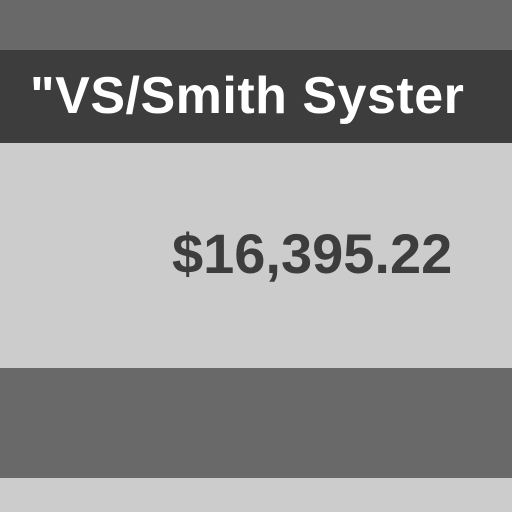  What do you see at coordinates (256, 25) in the screenshot?
I see `top-band` at bounding box center [256, 25].